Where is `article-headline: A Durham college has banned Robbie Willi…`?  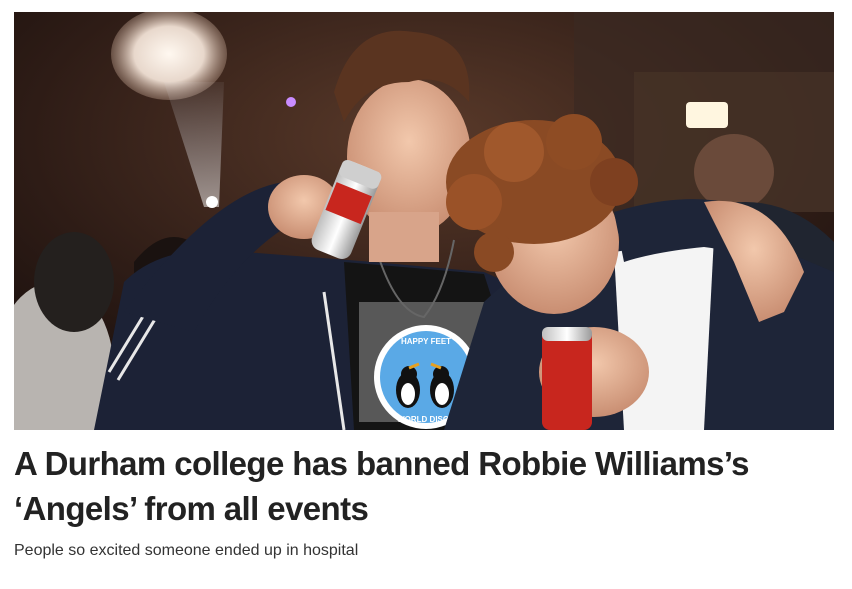 article-headline: A Durham college has banned Robbie Willi… is located at coordinates (424, 486).